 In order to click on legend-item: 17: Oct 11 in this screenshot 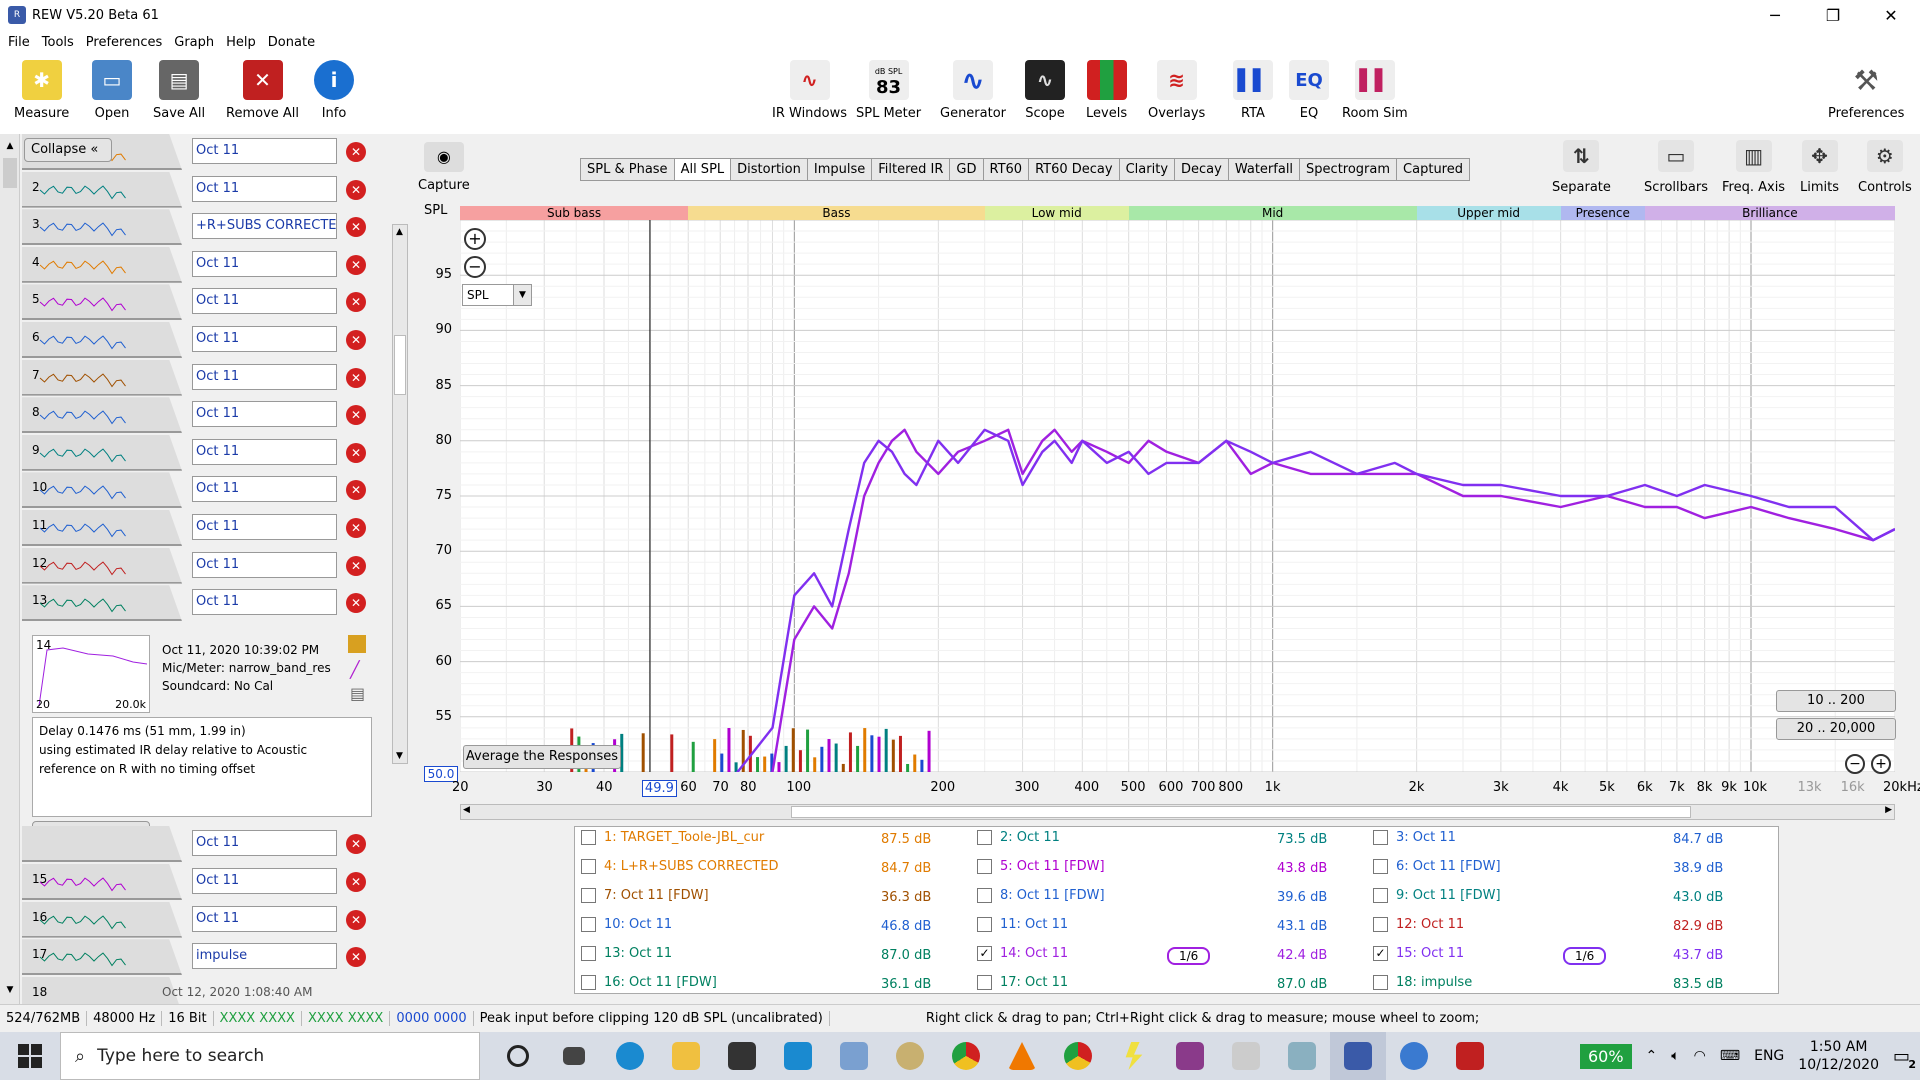, I will do `click(1022, 982)`.